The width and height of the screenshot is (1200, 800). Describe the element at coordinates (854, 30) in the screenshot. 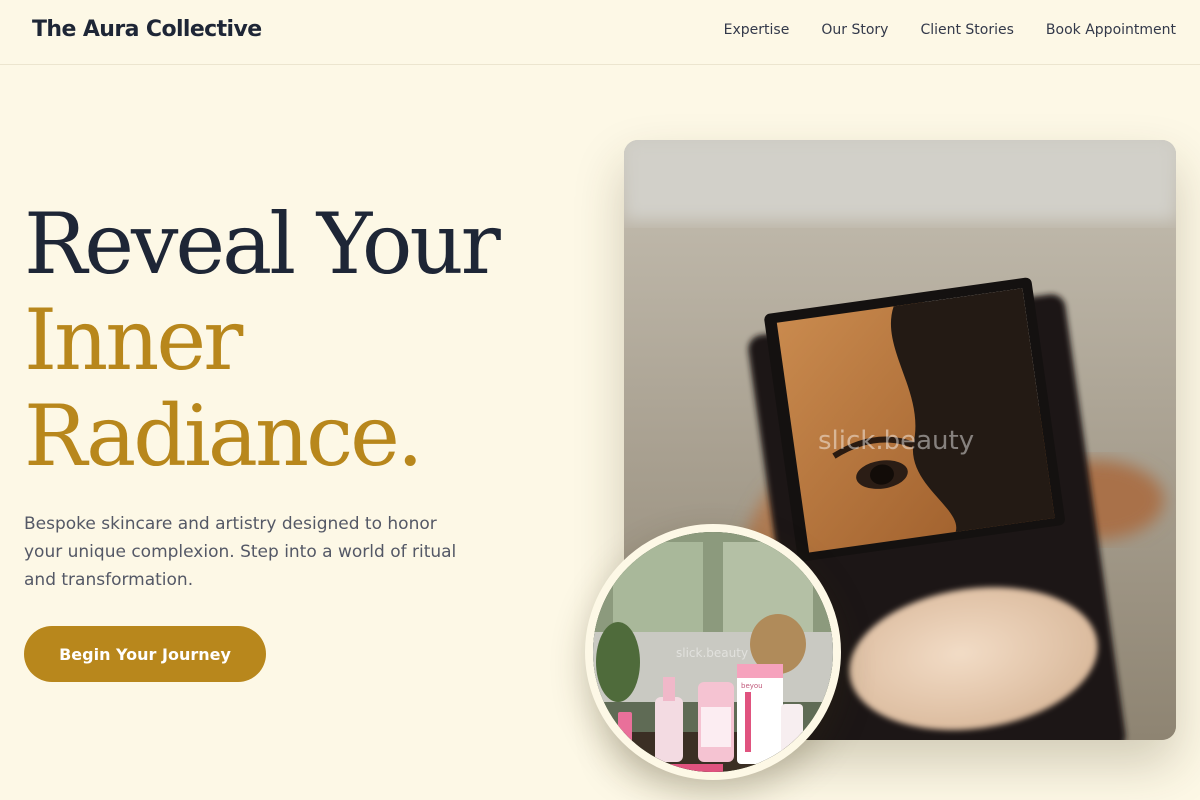

I see `nav-link-our-story: Our Story` at that location.